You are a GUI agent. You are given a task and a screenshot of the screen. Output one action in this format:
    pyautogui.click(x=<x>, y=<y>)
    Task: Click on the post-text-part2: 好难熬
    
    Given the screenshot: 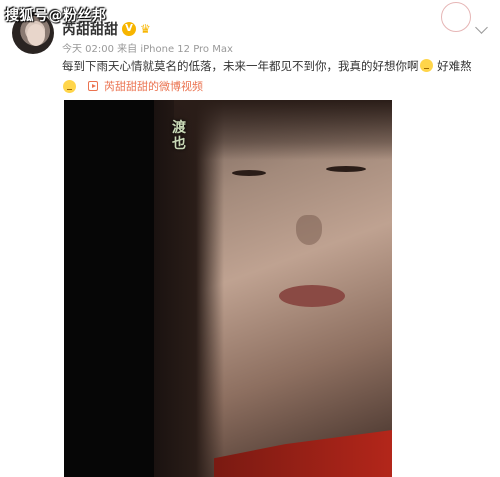 What is the action you would take?
    pyautogui.click(x=454, y=66)
    